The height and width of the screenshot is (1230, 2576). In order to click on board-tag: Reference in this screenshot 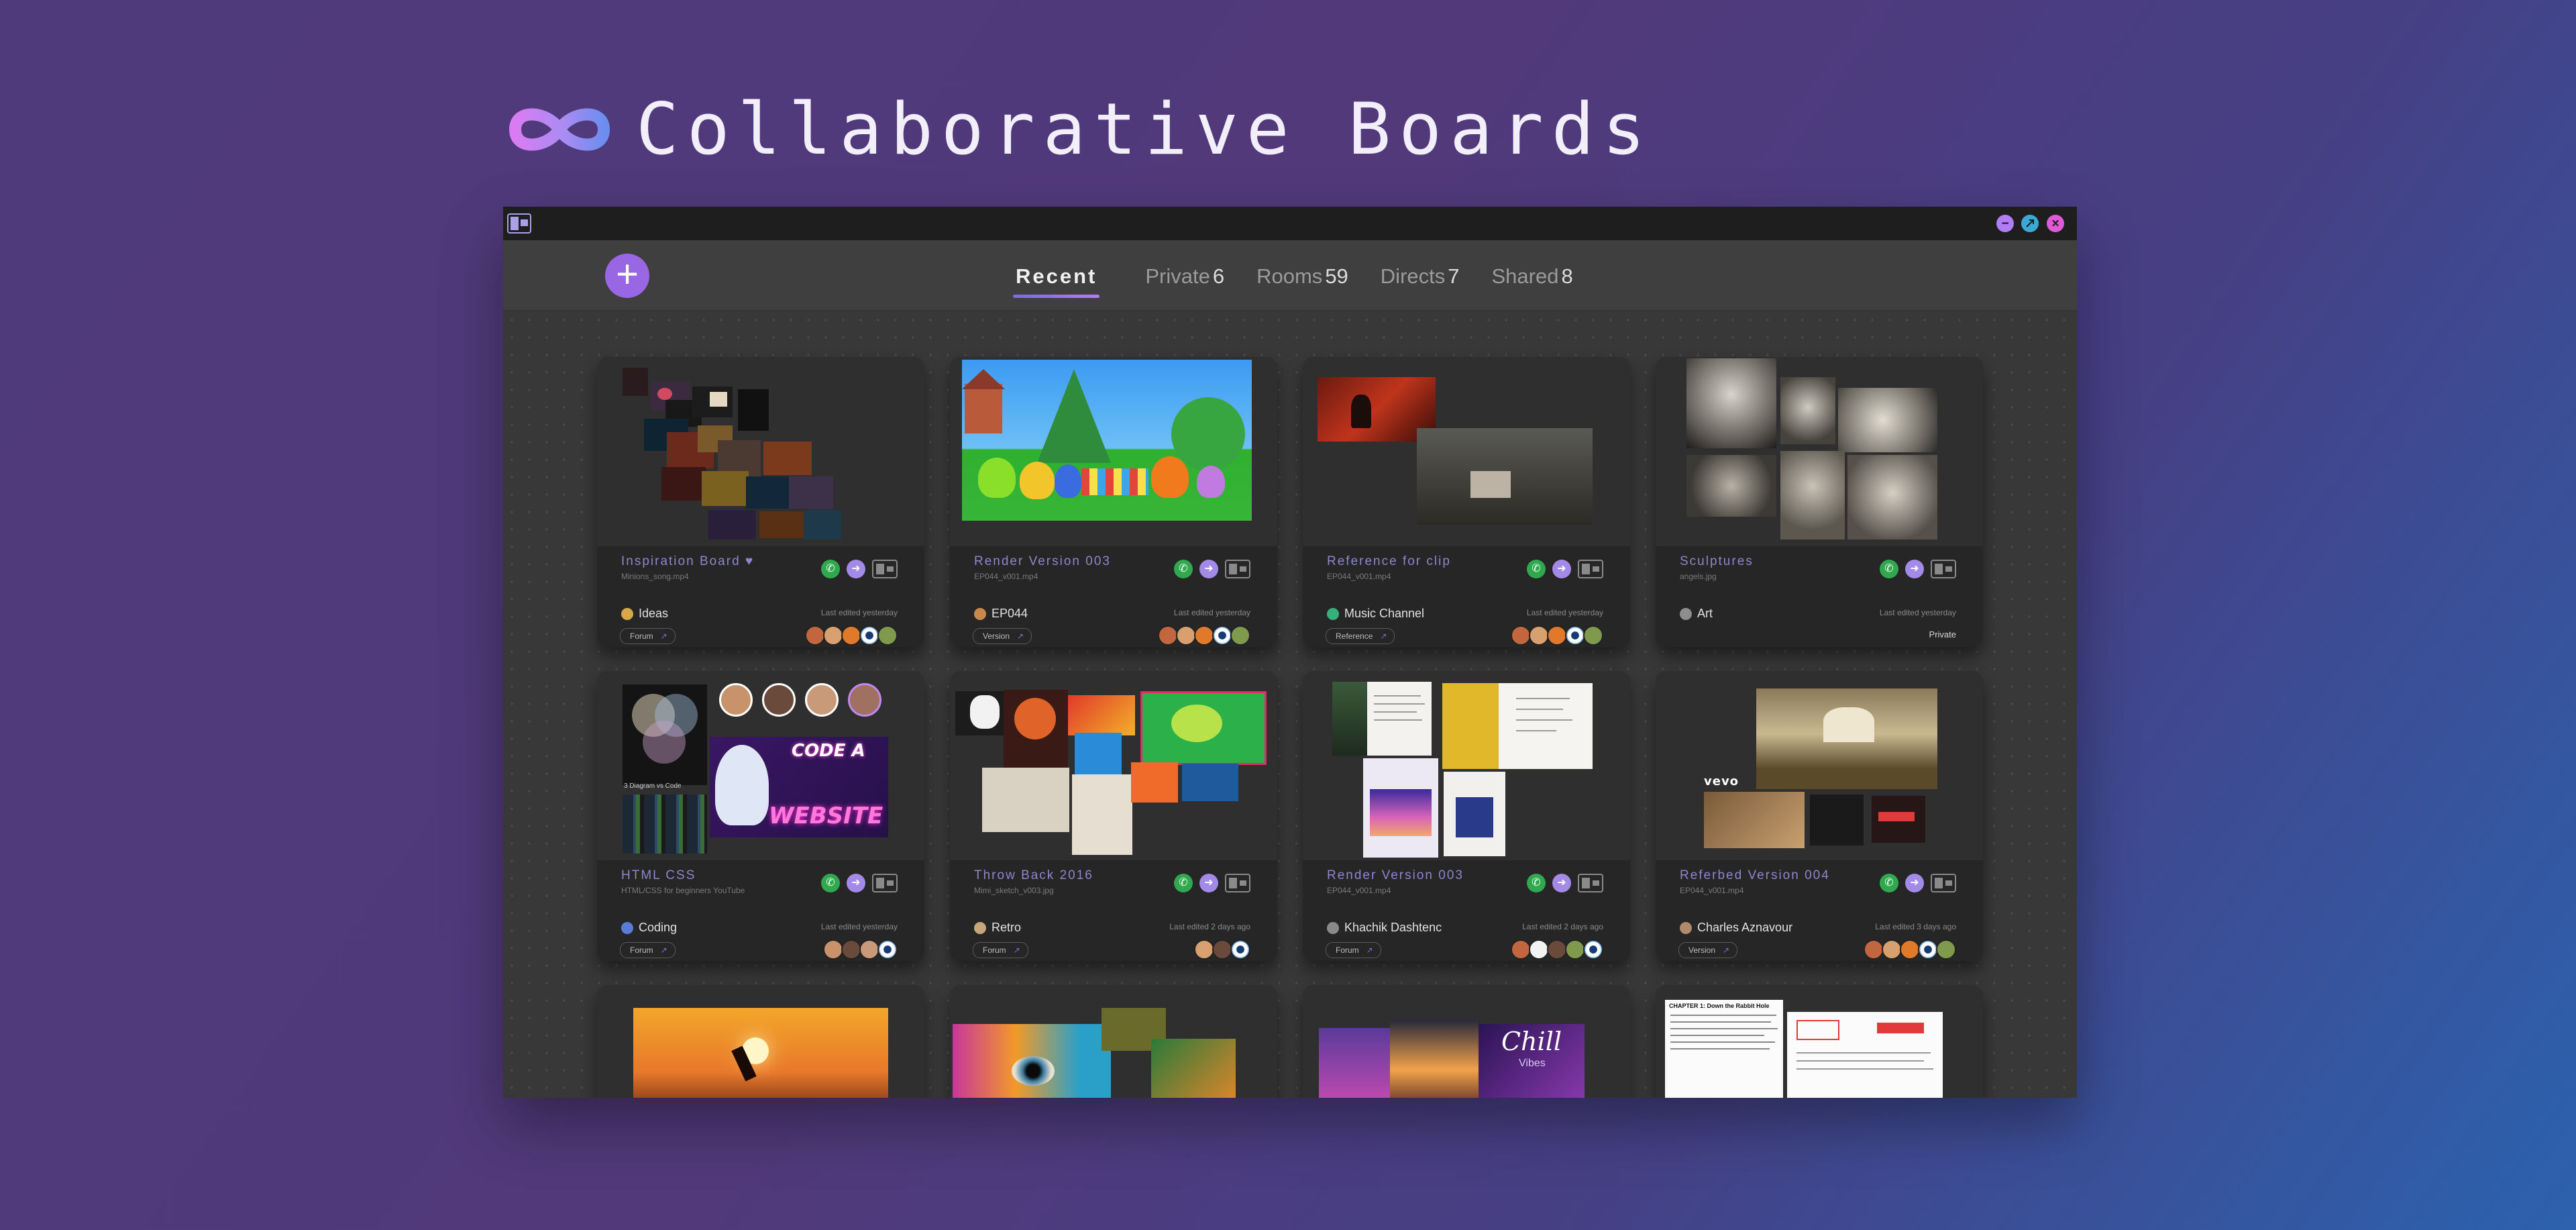, I will do `click(1360, 636)`.